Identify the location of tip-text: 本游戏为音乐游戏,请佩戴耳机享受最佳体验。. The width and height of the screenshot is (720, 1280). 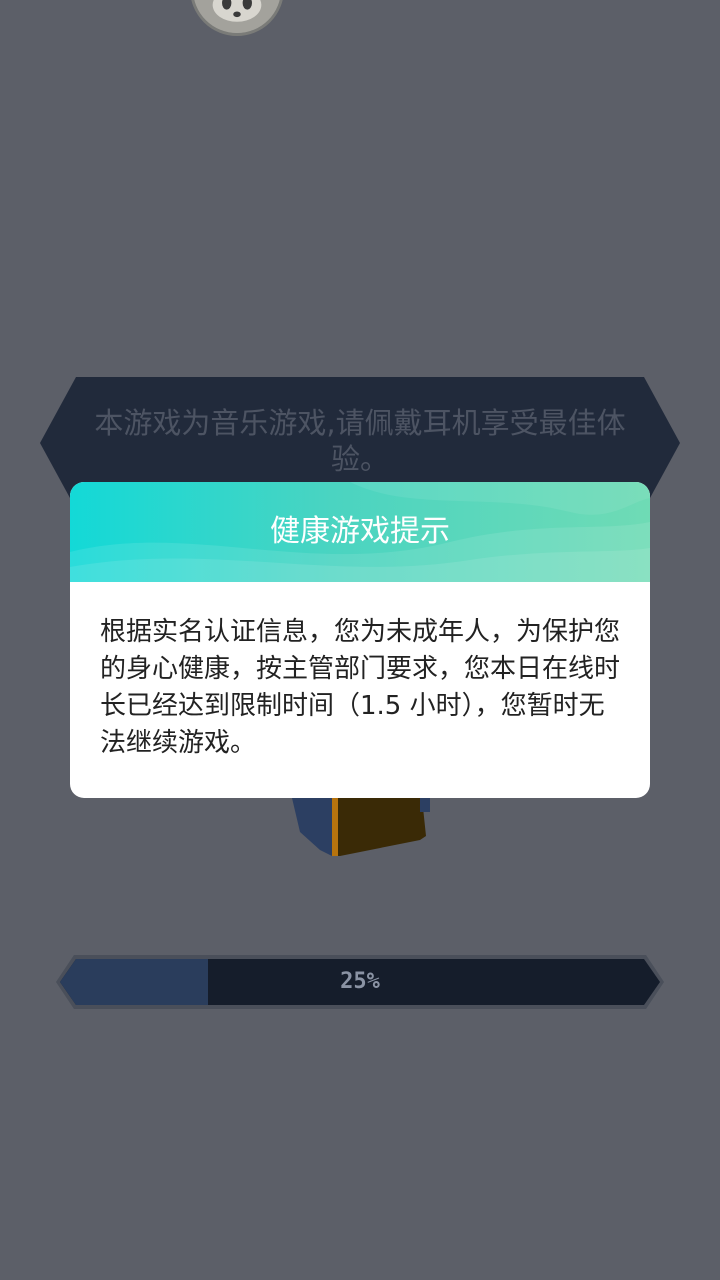
(360, 441).